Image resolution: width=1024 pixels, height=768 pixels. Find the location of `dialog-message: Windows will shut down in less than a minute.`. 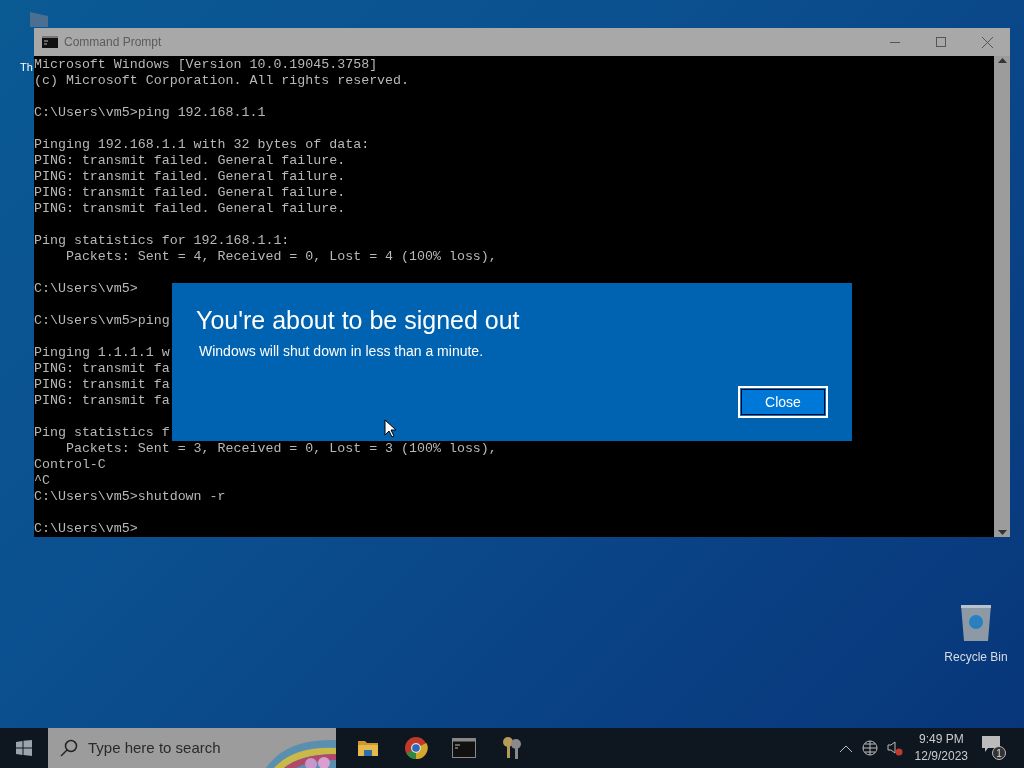

dialog-message: Windows will shut down in less than a minute. is located at coordinates (341, 351).